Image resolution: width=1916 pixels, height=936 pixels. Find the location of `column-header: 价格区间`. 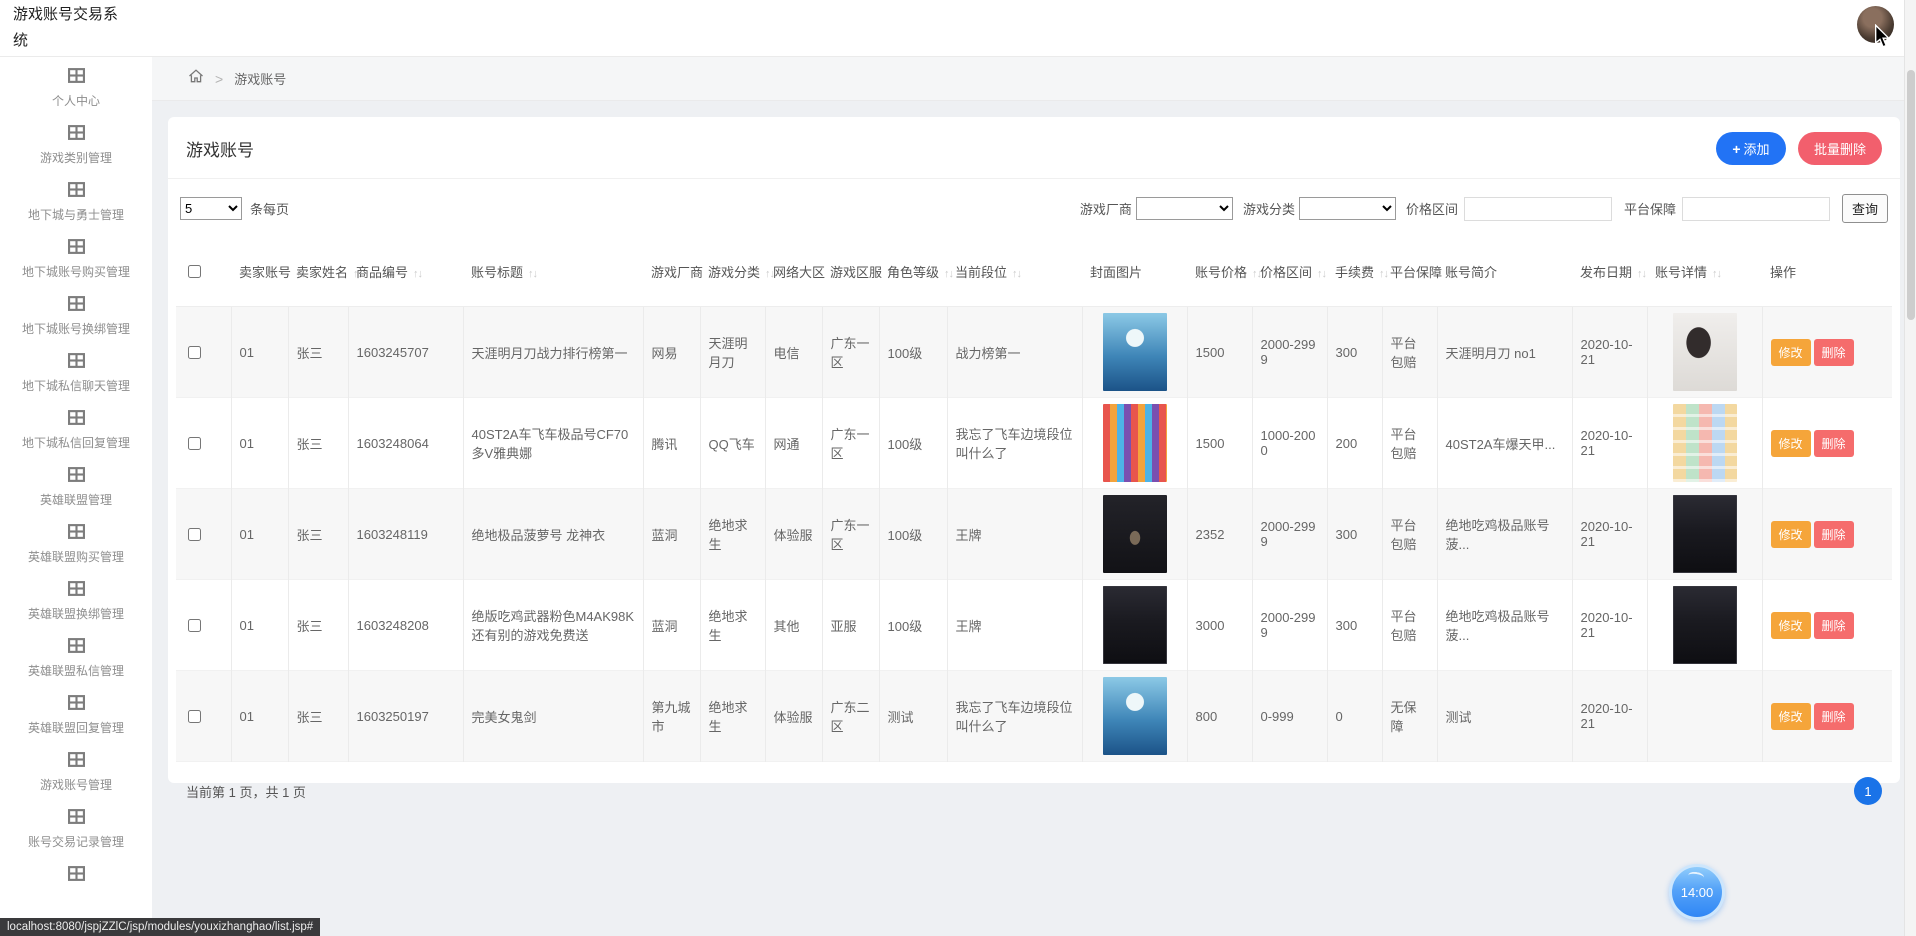

column-header: 价格区间 is located at coordinates (1289, 271).